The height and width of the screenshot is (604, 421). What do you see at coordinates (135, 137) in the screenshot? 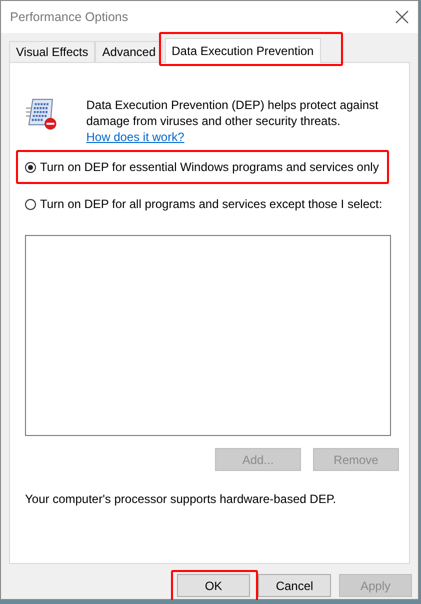
I see `help-link: How does it work?` at bounding box center [135, 137].